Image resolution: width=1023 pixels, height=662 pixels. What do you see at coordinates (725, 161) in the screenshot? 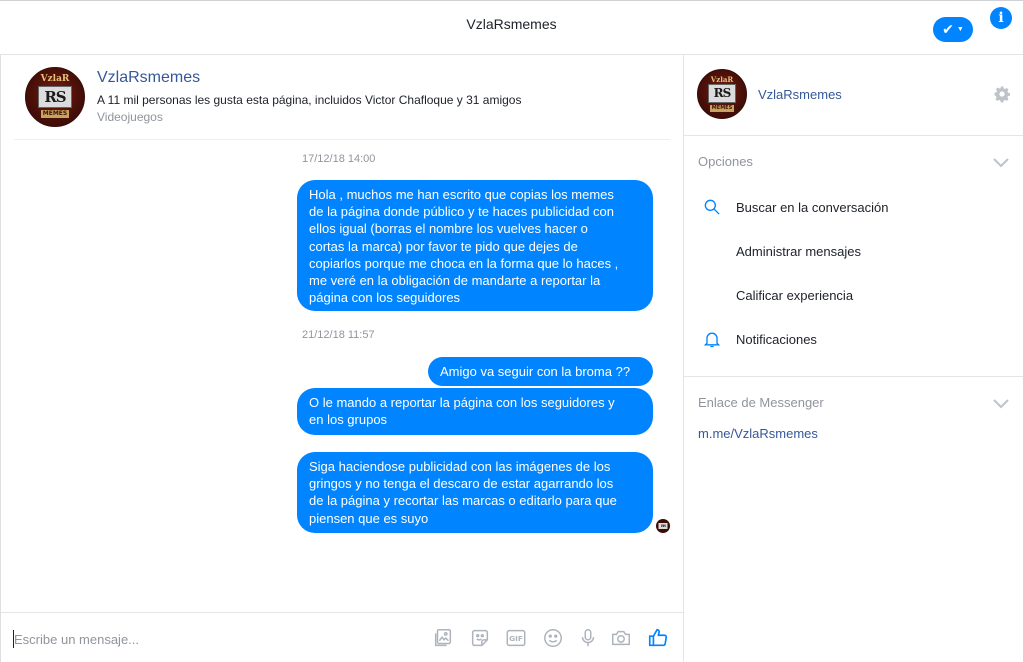
I see `options-section-label: Opciones` at bounding box center [725, 161].